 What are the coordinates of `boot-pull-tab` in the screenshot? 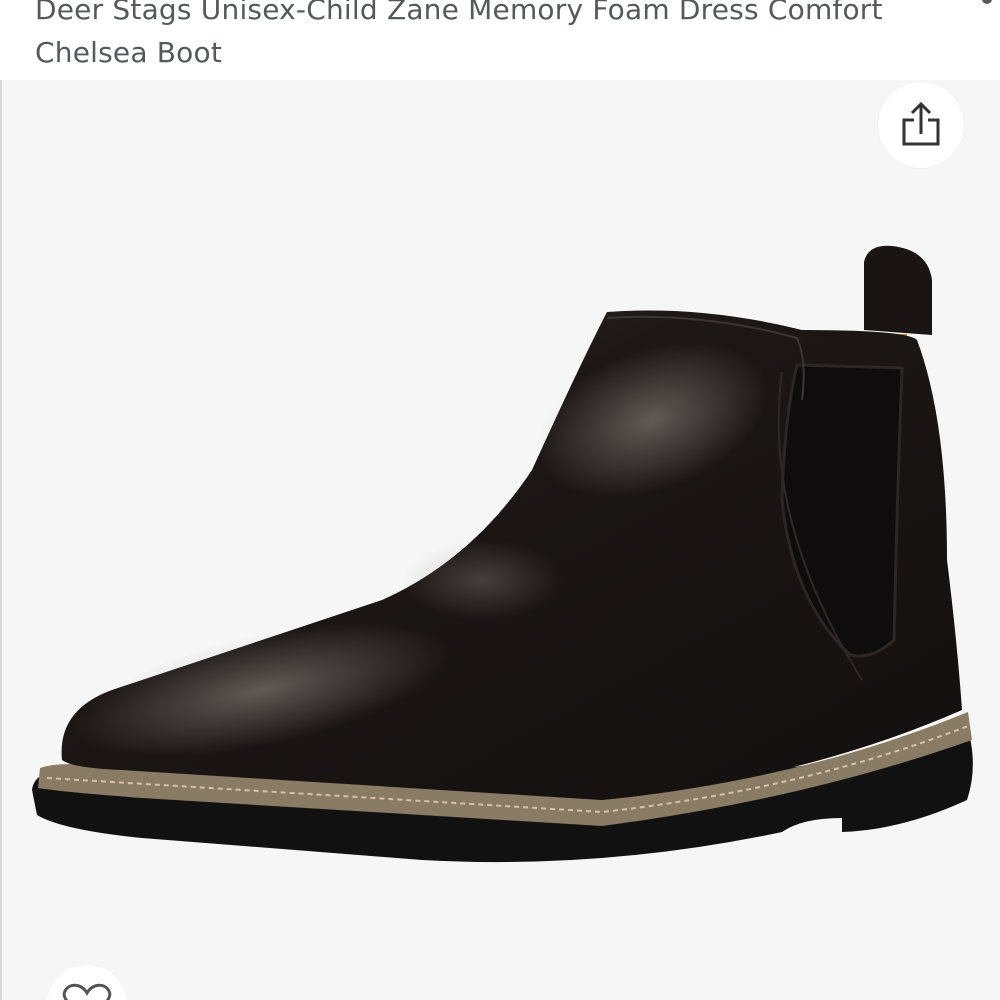 It's located at (898, 290).